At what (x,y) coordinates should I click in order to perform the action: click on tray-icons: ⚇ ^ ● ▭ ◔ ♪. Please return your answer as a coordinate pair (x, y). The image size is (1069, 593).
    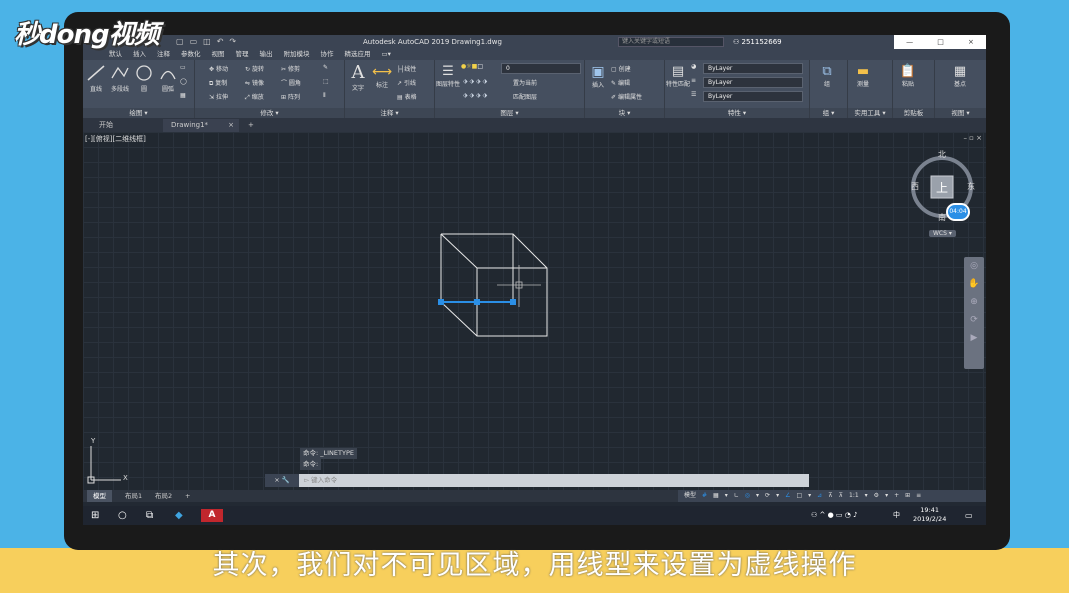
    Looking at the image, I should click on (834, 515).